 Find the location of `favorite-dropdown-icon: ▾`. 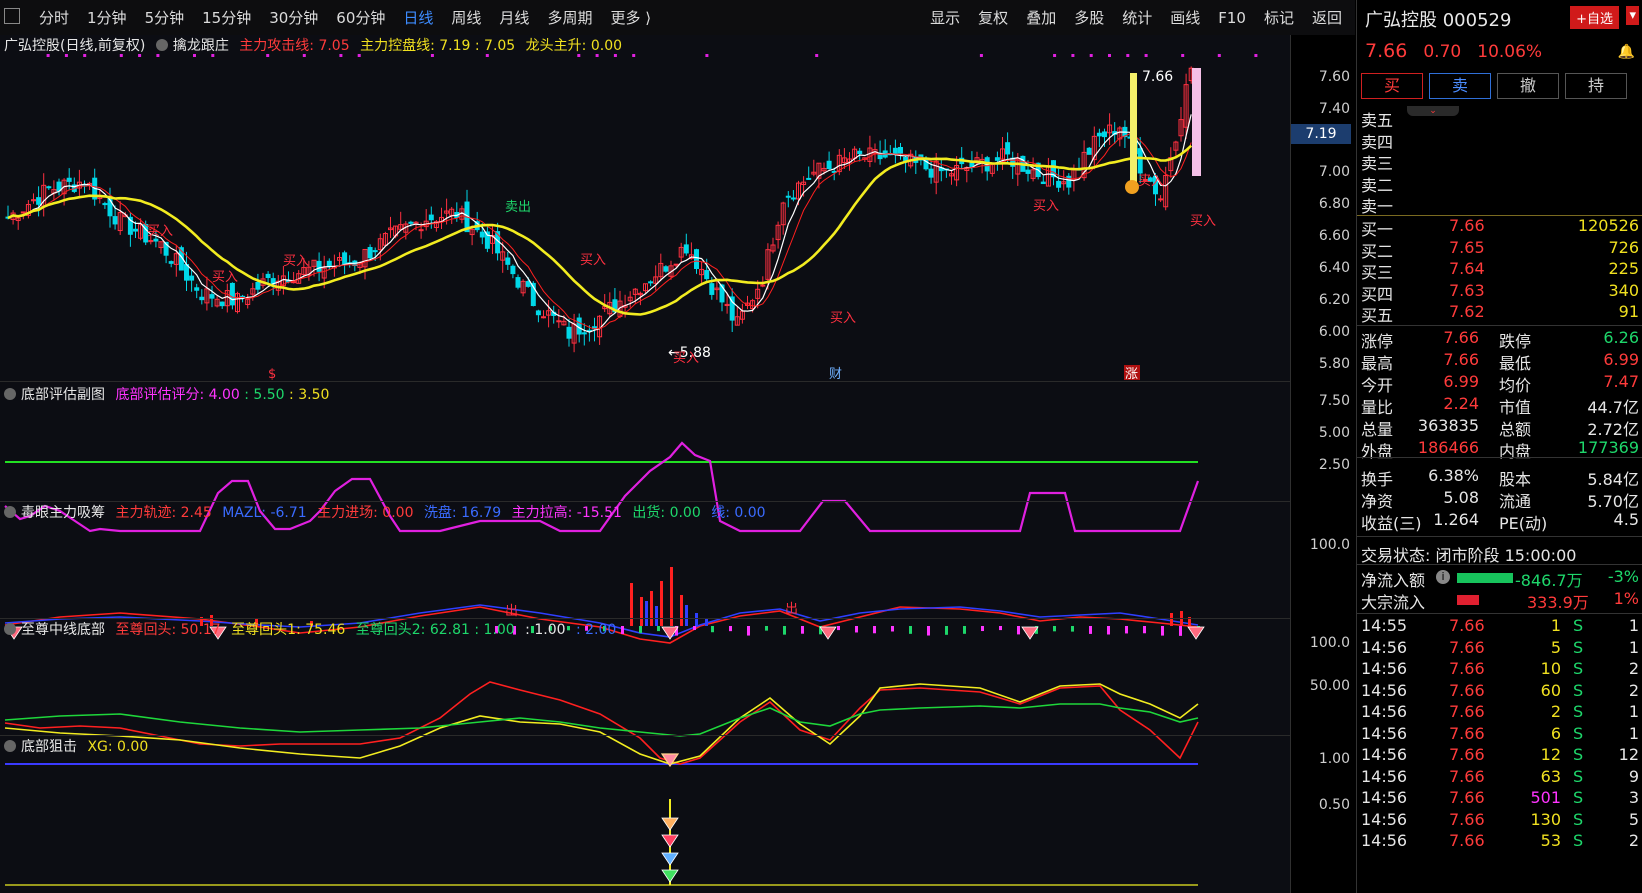

favorite-dropdown-icon: ▾ is located at coordinates (1632, 15).